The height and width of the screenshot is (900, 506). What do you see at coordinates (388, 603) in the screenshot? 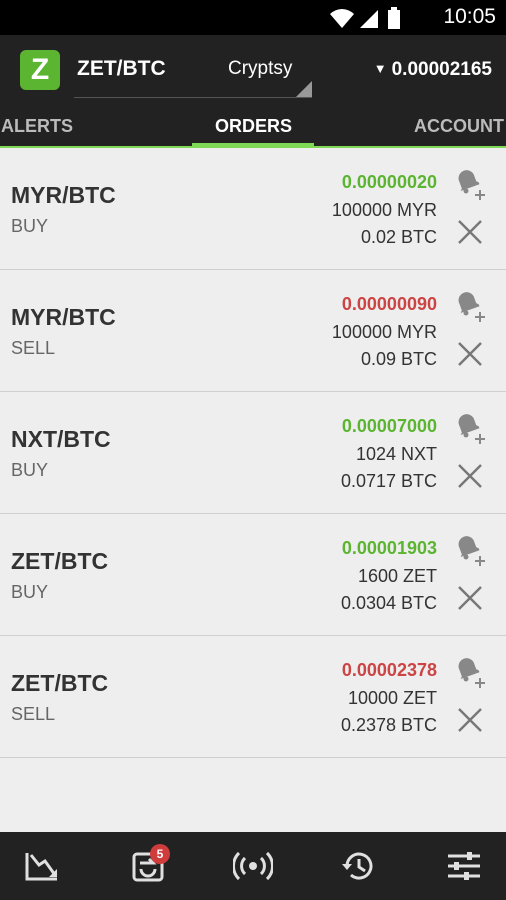
I see `order-total: 0.0304 BTC` at bounding box center [388, 603].